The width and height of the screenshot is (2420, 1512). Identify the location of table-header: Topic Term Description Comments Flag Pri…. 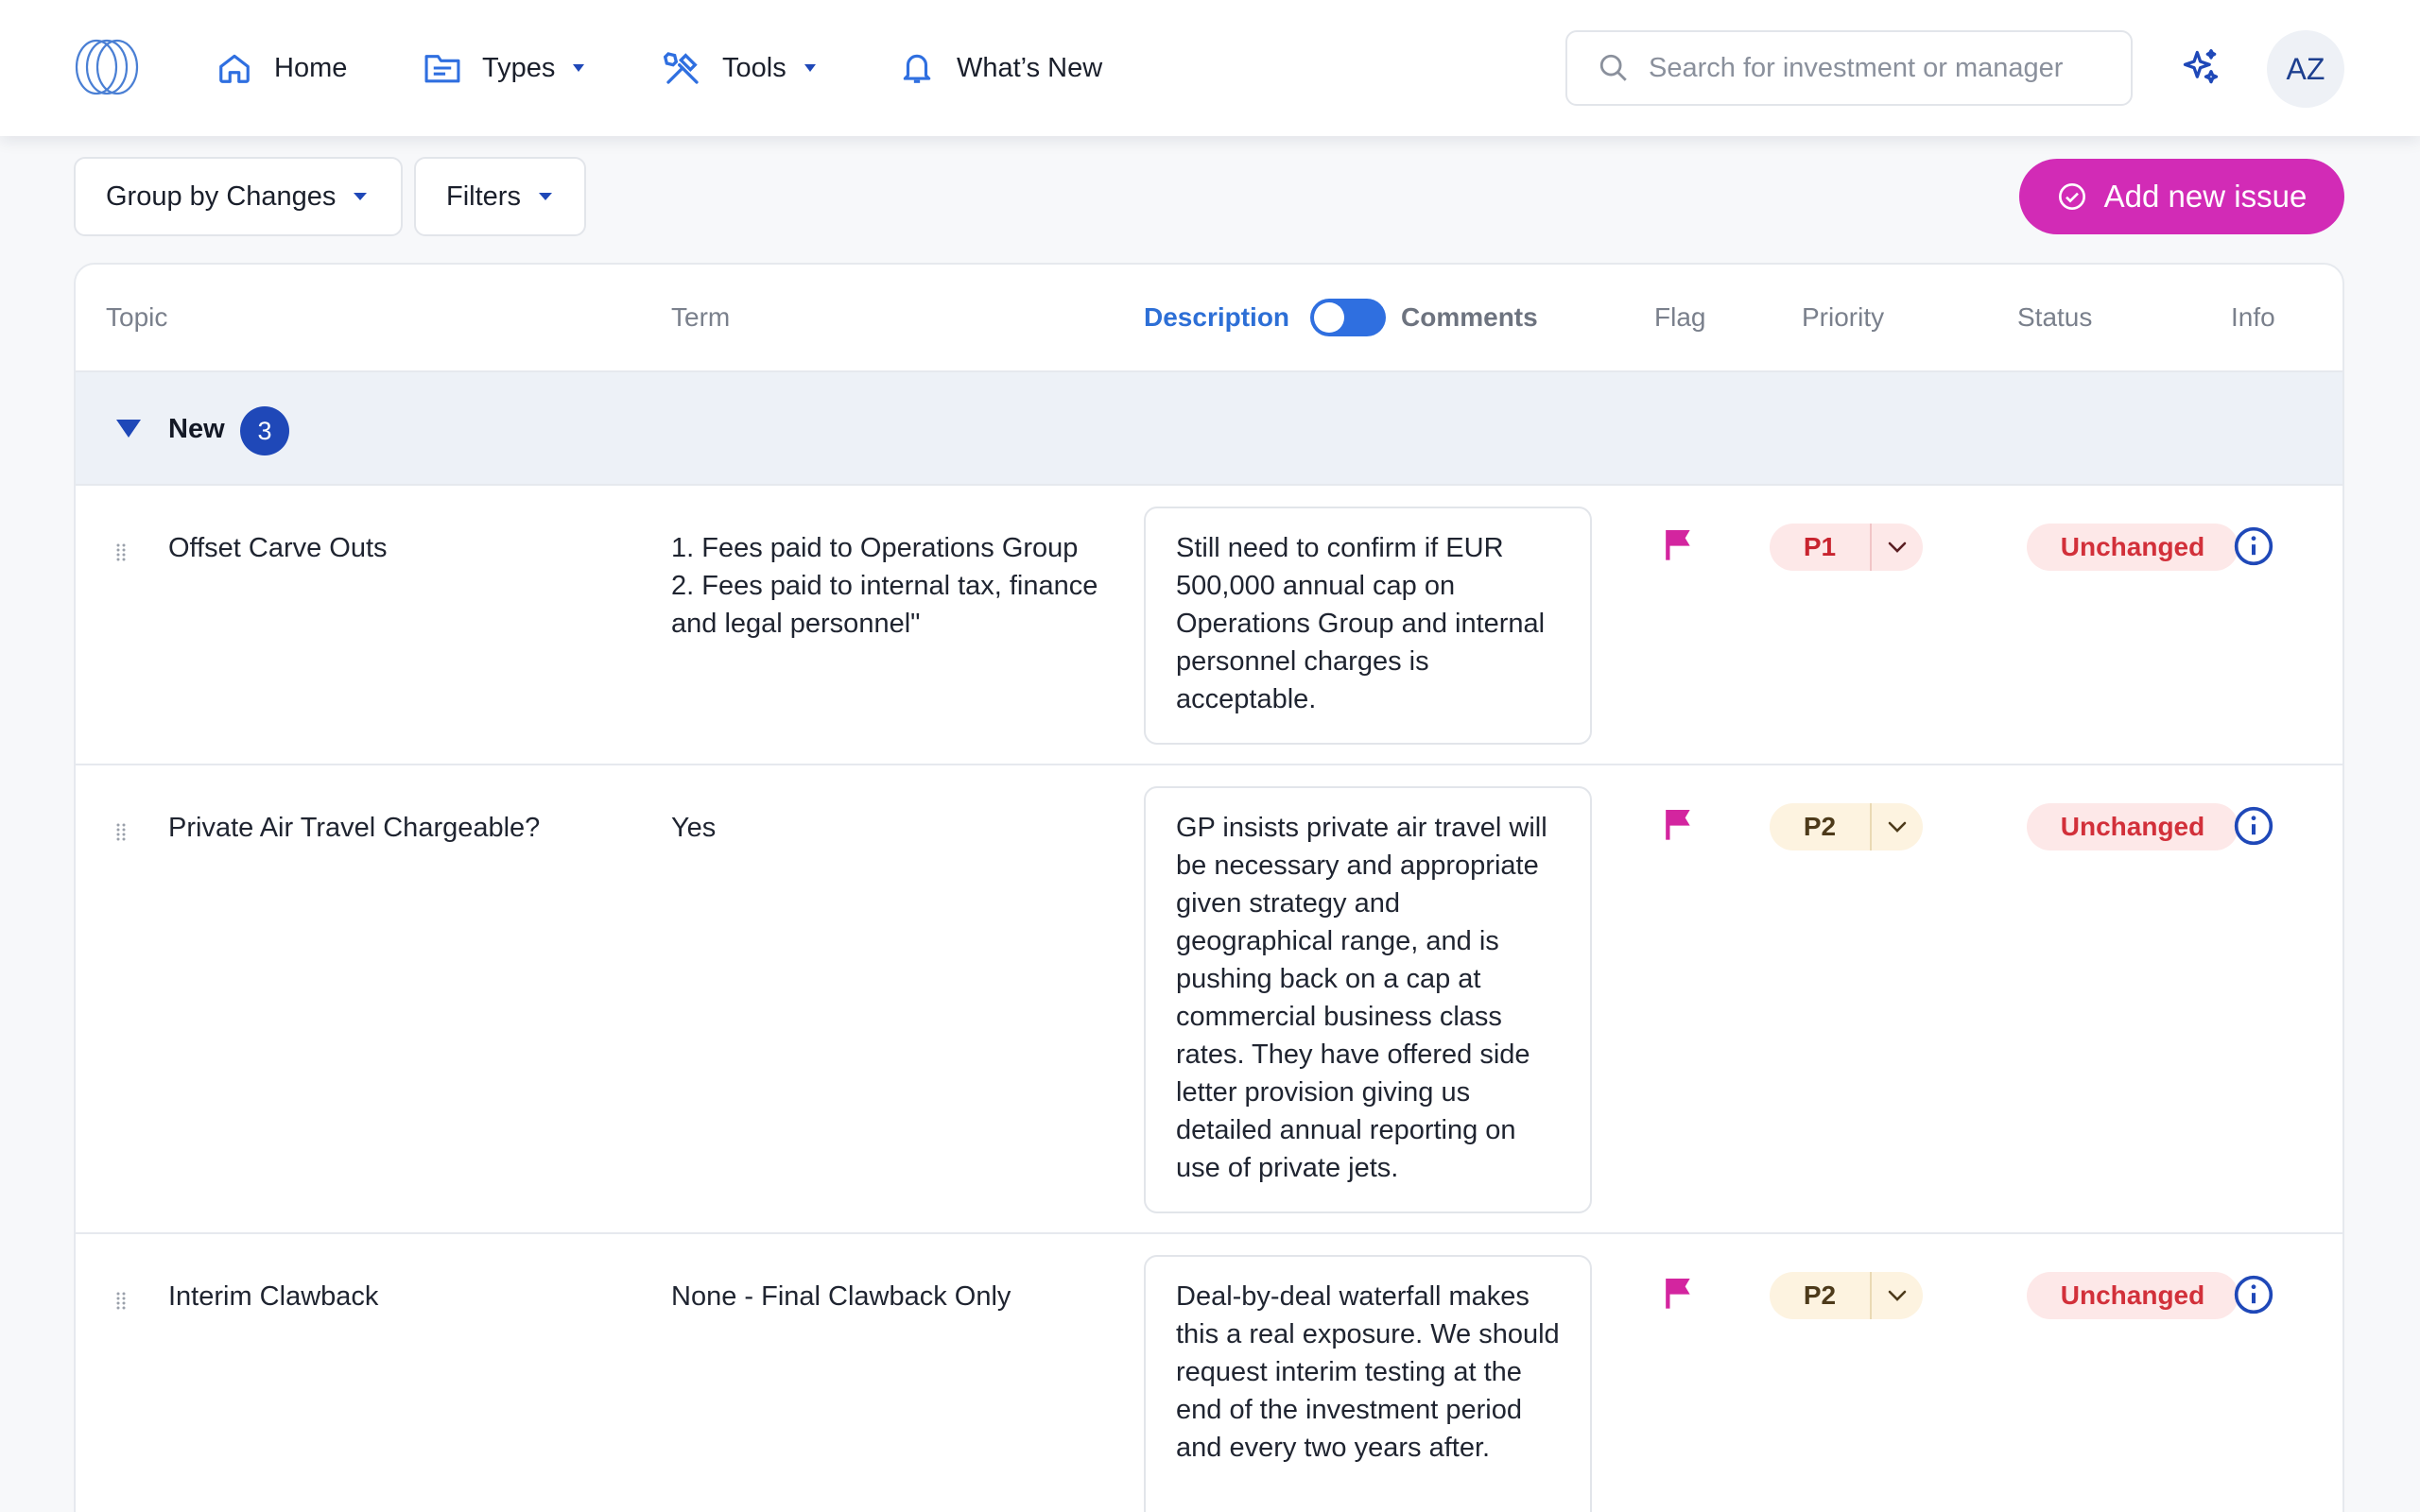
(1209, 317).